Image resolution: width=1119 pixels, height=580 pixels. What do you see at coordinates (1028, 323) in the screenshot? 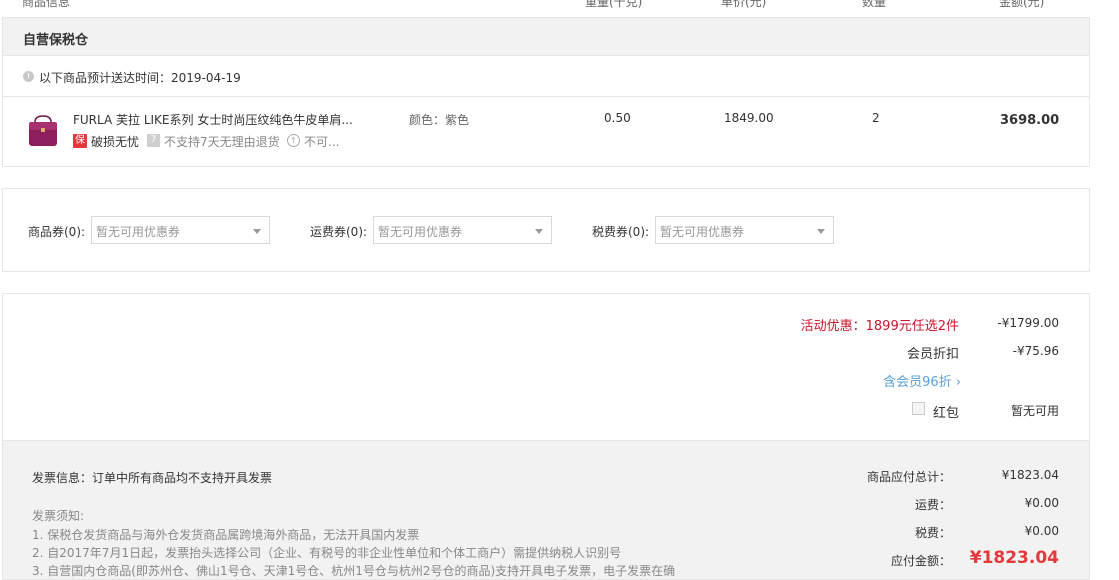
I see `promo-value: -¥1799.00` at bounding box center [1028, 323].